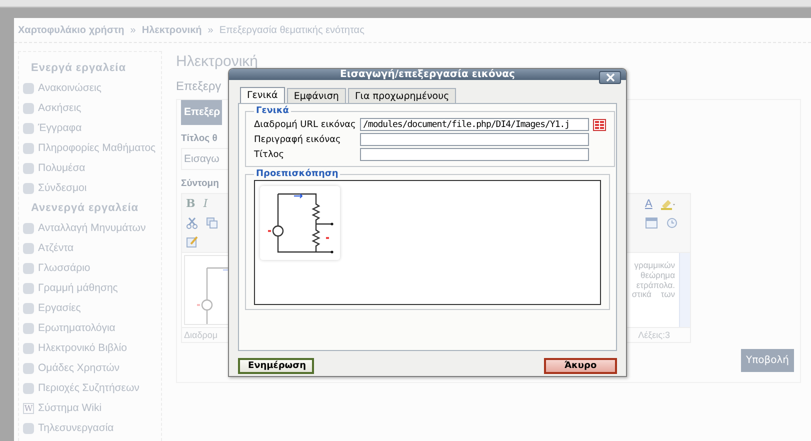 This screenshot has height=441, width=811. Describe the element at coordinates (79, 368) in the screenshot. I see `sidebar-link: Ομάδες Χρηστών` at that location.